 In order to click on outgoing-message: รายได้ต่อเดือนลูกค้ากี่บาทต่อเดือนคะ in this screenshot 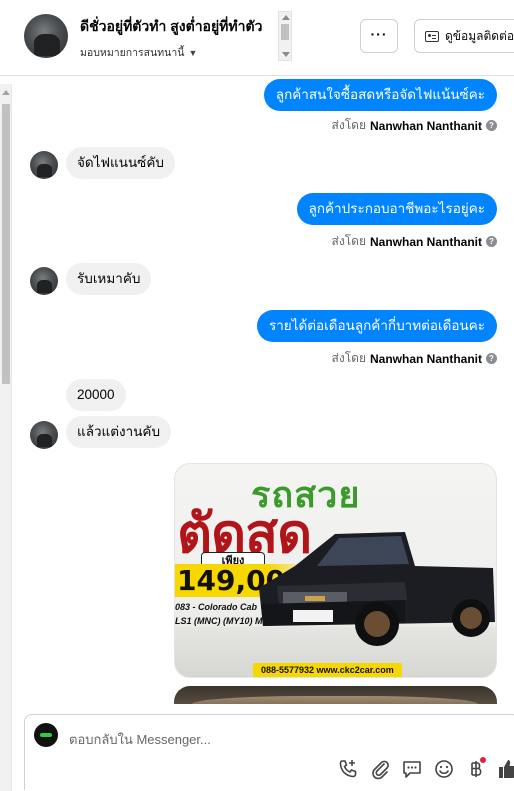, I will do `click(376, 326)`.